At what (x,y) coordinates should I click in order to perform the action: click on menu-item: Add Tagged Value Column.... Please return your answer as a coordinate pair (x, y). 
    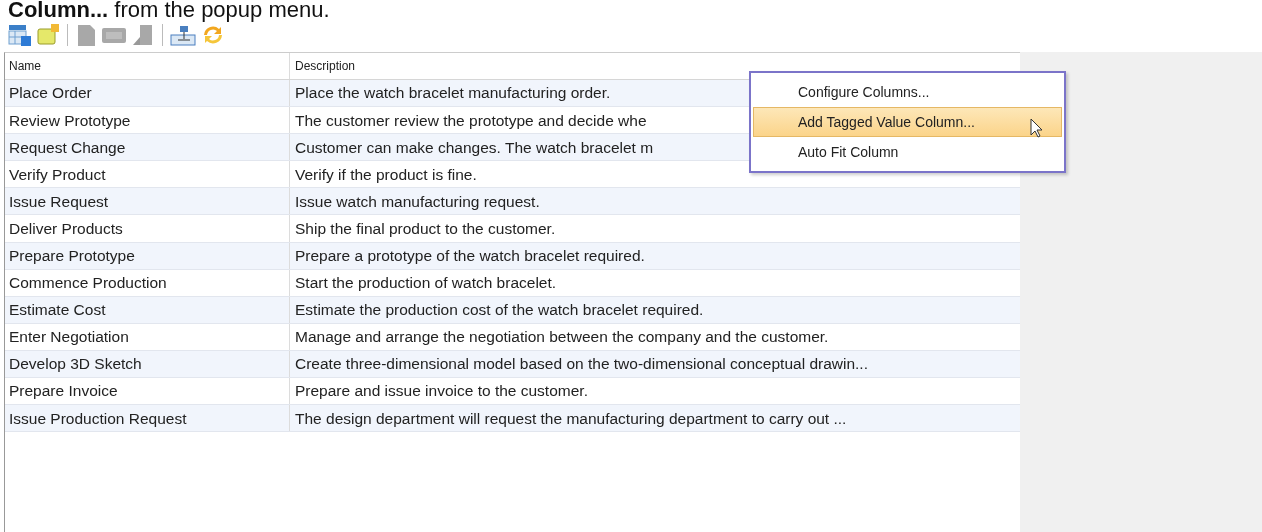
    Looking at the image, I should click on (907, 122).